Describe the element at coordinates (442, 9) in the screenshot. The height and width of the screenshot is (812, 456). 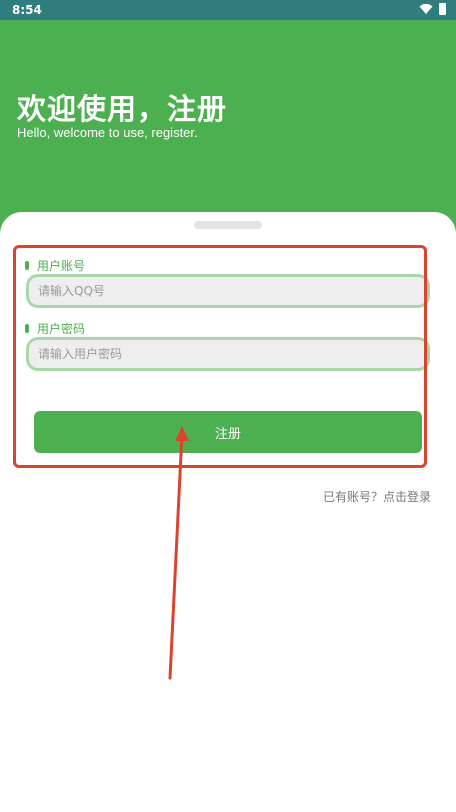
I see `battery-icon` at that location.